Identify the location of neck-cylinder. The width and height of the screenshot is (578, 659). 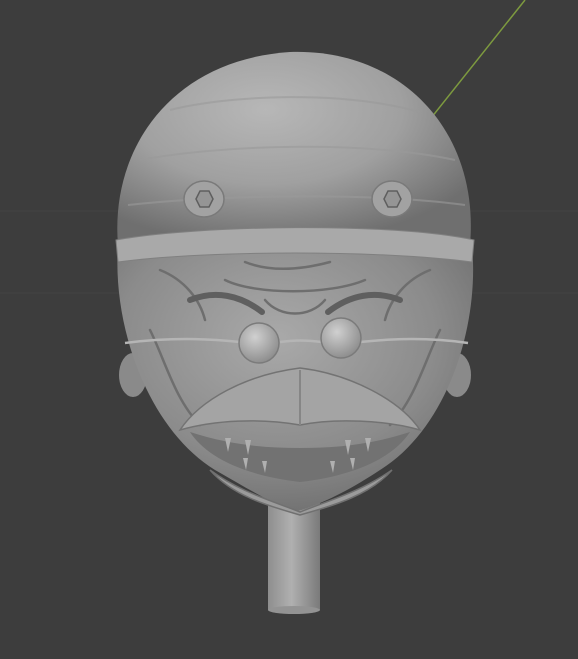
(294, 557).